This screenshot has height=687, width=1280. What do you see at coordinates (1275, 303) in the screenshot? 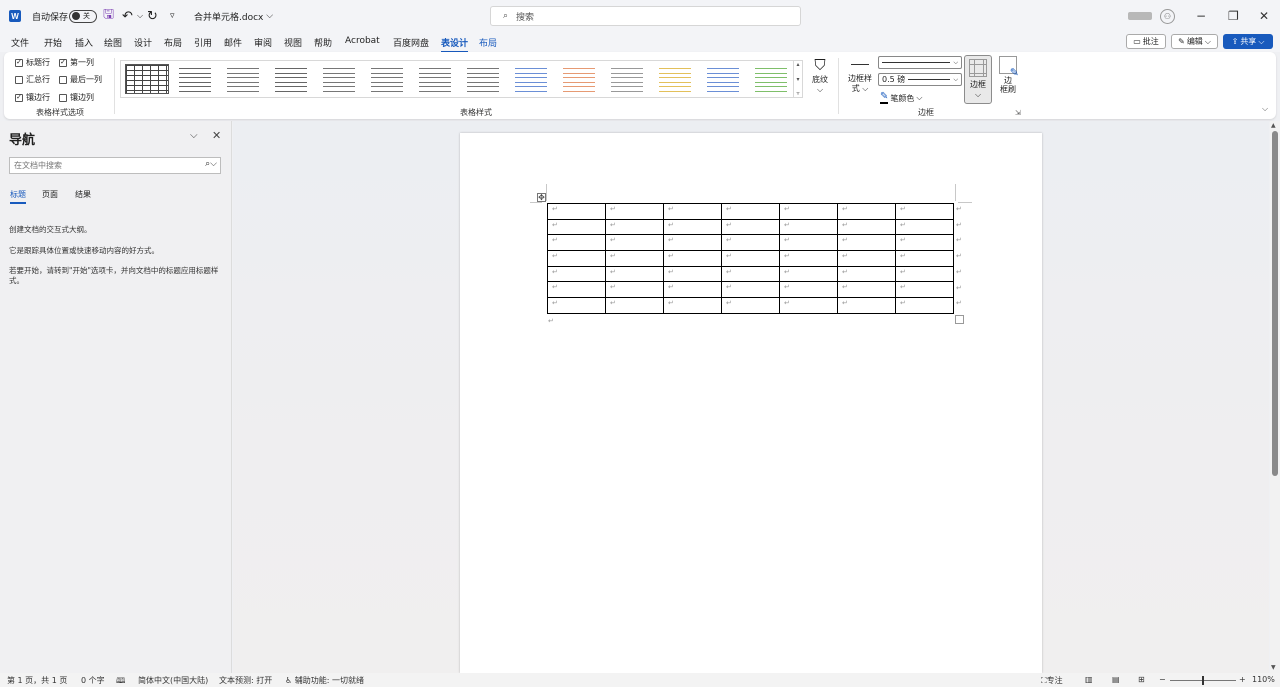
I see `scrollbar-thumb` at bounding box center [1275, 303].